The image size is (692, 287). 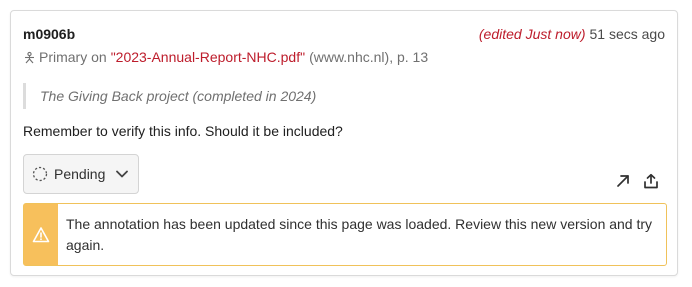 I want to click on arrow-up-right-icon, so click(x=623, y=181).